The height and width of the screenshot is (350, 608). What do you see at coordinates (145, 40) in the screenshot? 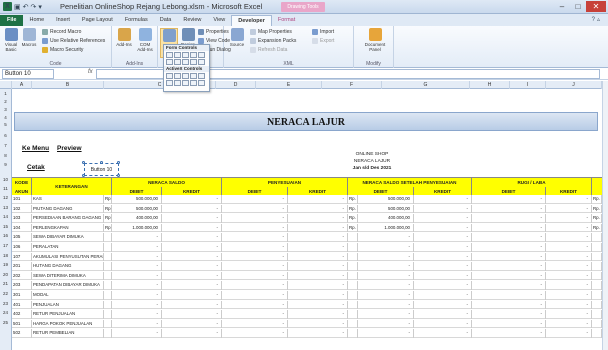
I see `com-addins-button: COM Add-Ins` at bounding box center [145, 40].